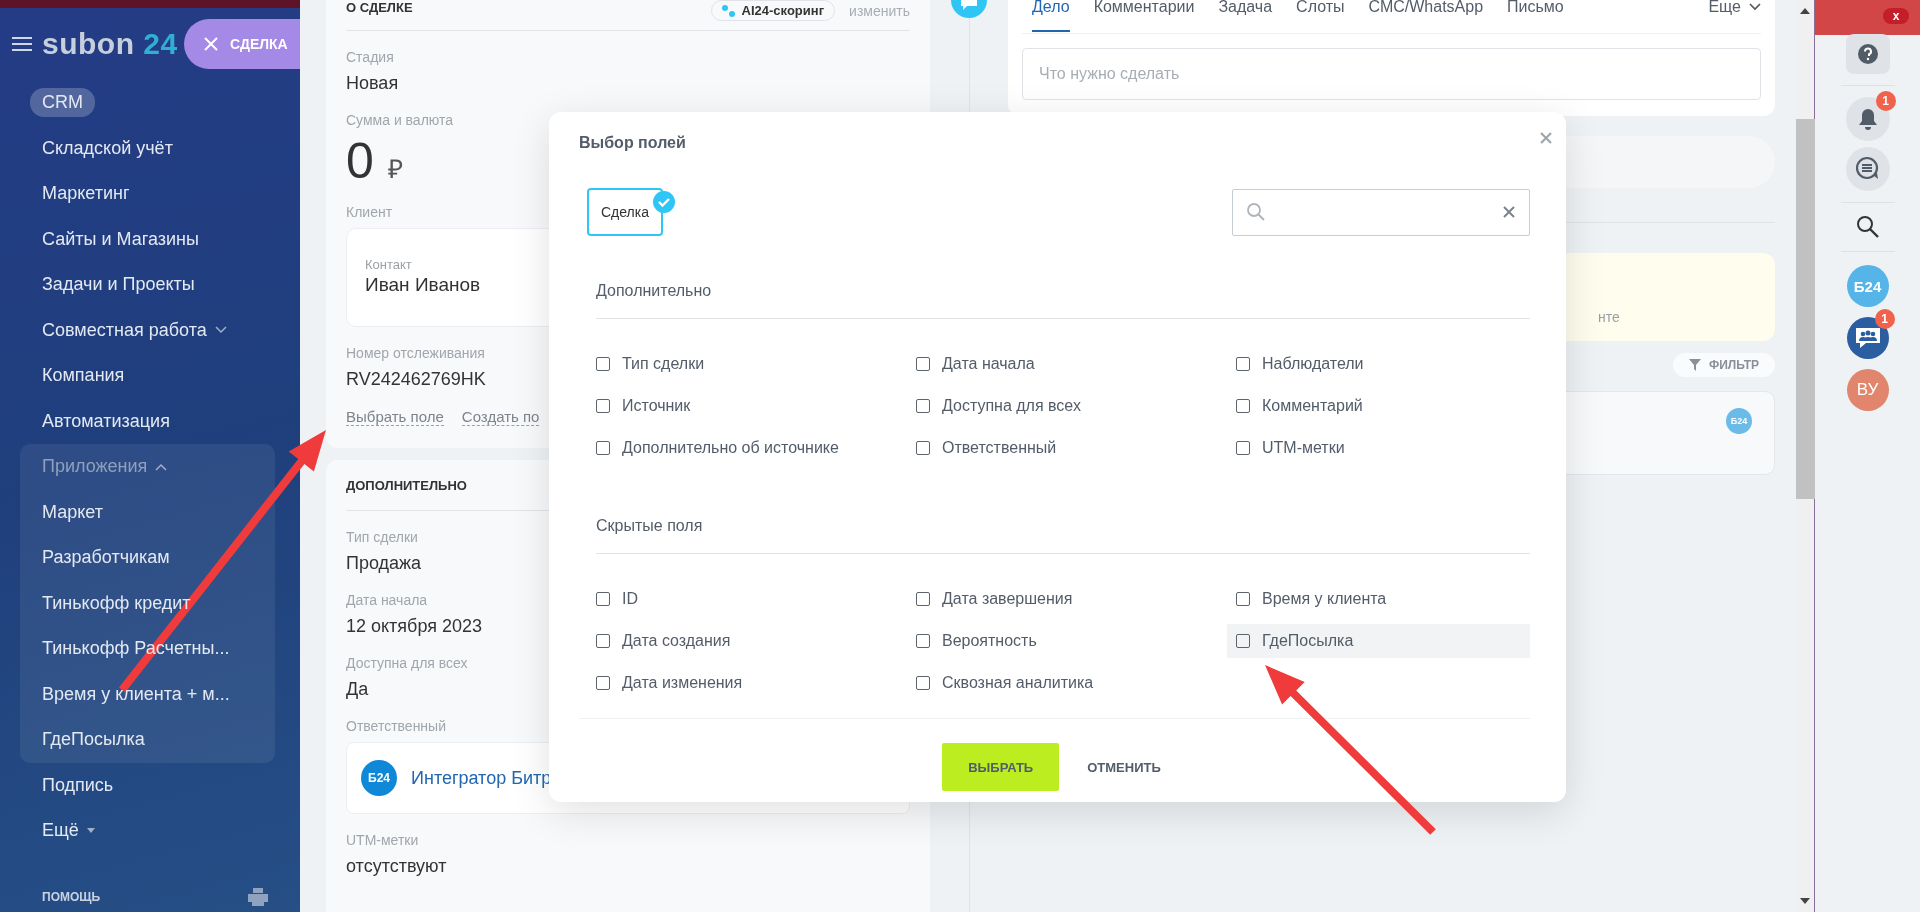  Describe the element at coordinates (1320, 10) in the screenshot. I see `tab: Слоты` at that location.